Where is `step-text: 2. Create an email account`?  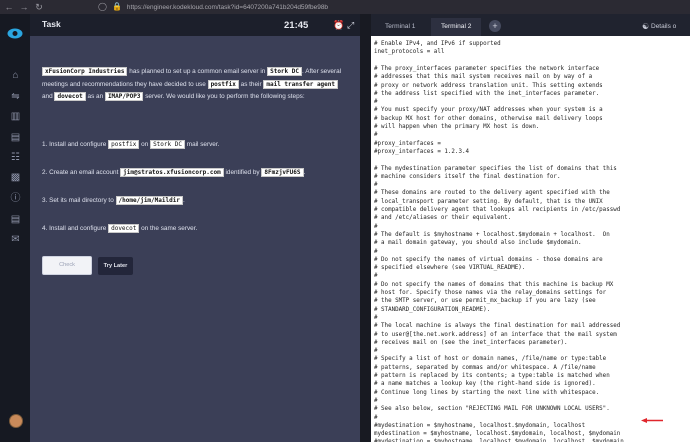 step-text: 2. Create an email account is located at coordinates (81, 172).